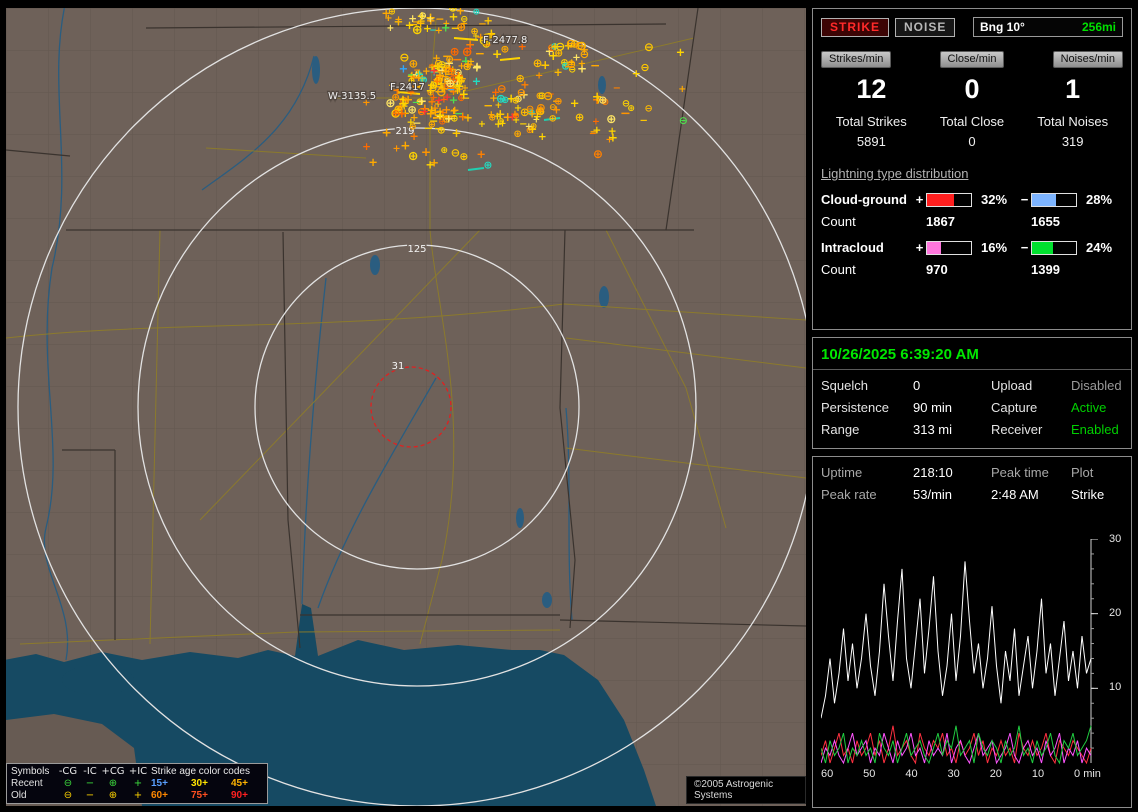  I want to click on cg-positive-pct: 32%, so click(994, 199).